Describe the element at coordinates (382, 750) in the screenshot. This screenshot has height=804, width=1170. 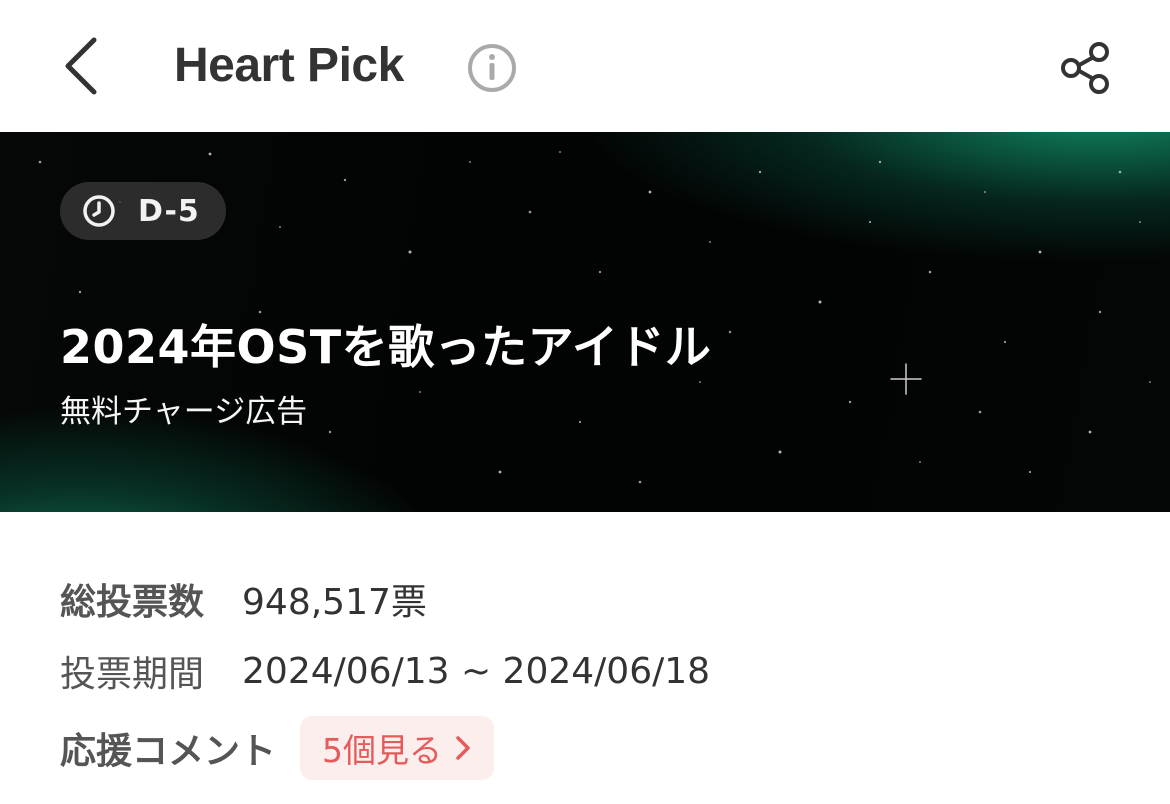
I see `view-comments-label: 5個見る` at that location.